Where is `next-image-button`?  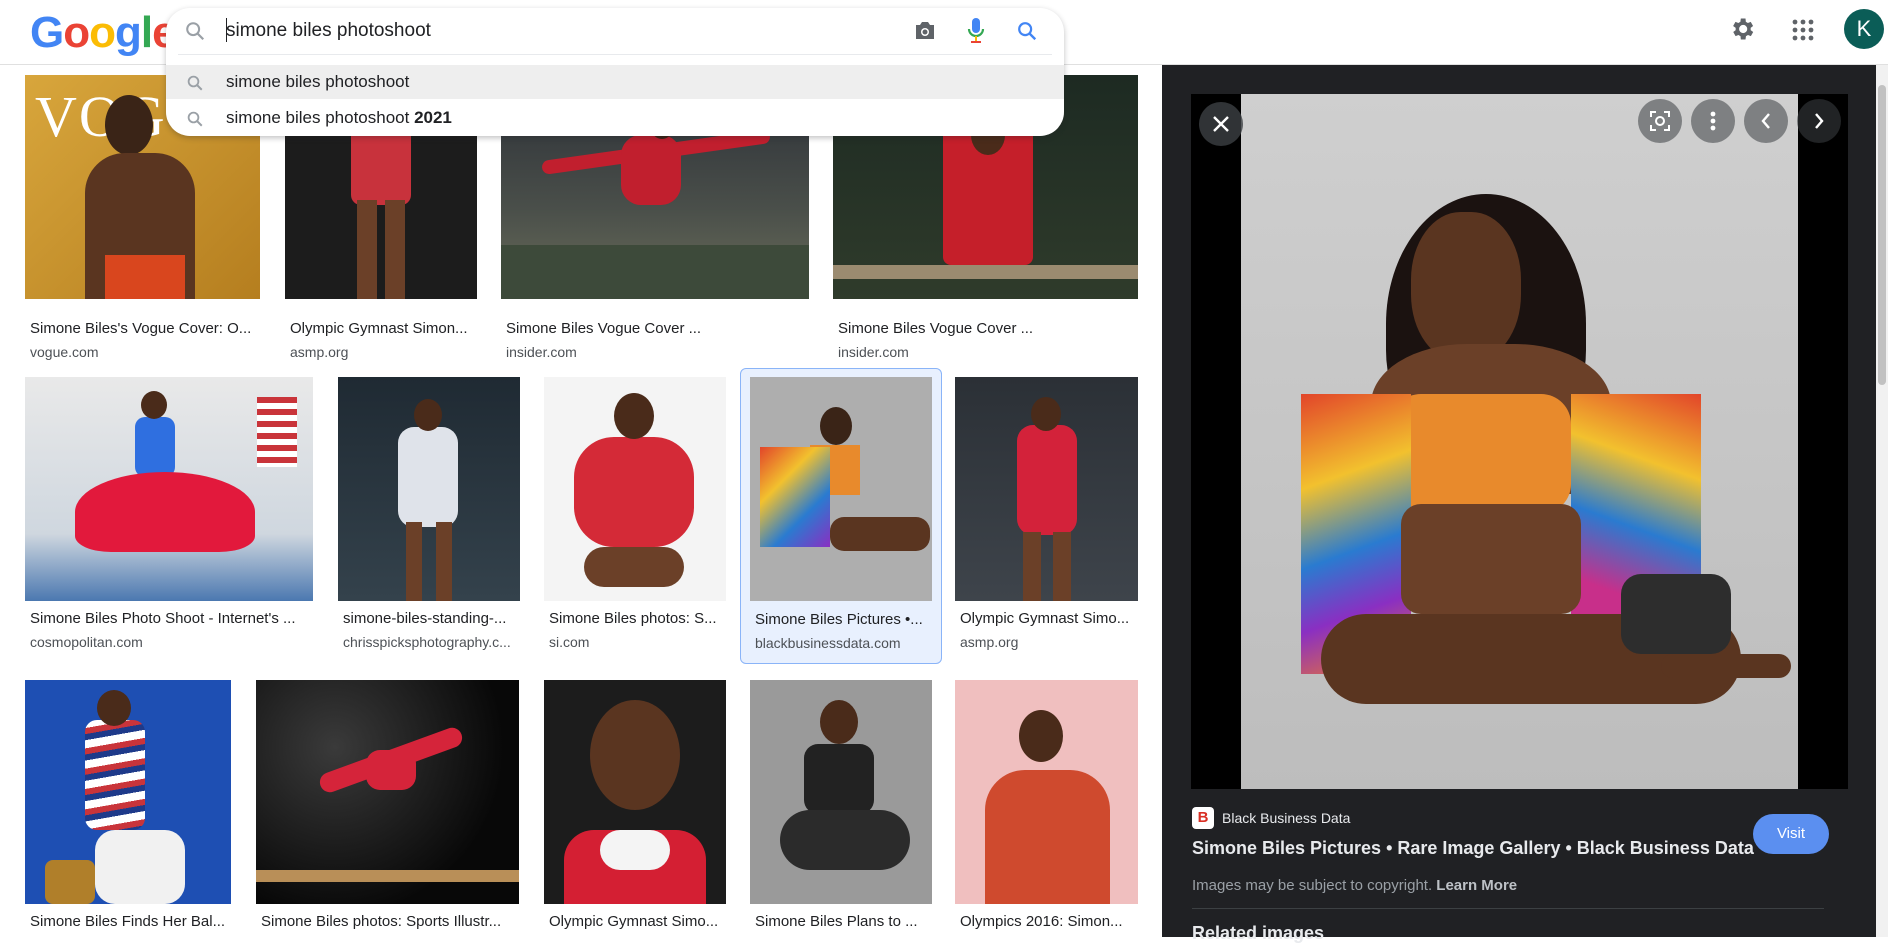
next-image-button is located at coordinates (1819, 121).